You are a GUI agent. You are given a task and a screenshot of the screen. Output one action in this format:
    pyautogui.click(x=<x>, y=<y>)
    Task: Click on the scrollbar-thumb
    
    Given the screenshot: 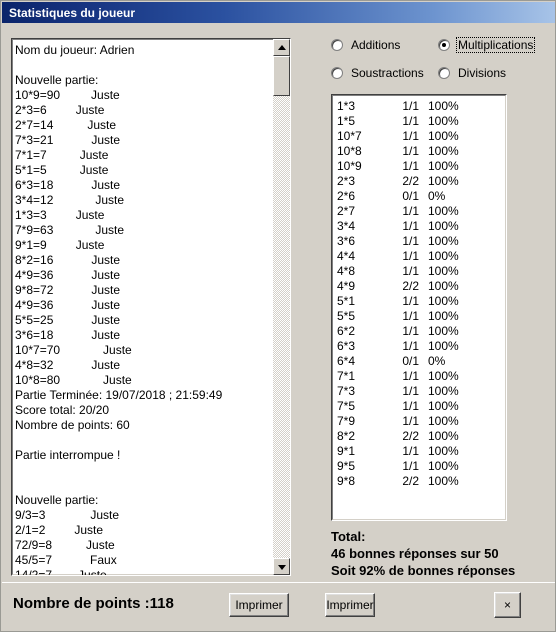 What is the action you would take?
    pyautogui.click(x=281, y=76)
    